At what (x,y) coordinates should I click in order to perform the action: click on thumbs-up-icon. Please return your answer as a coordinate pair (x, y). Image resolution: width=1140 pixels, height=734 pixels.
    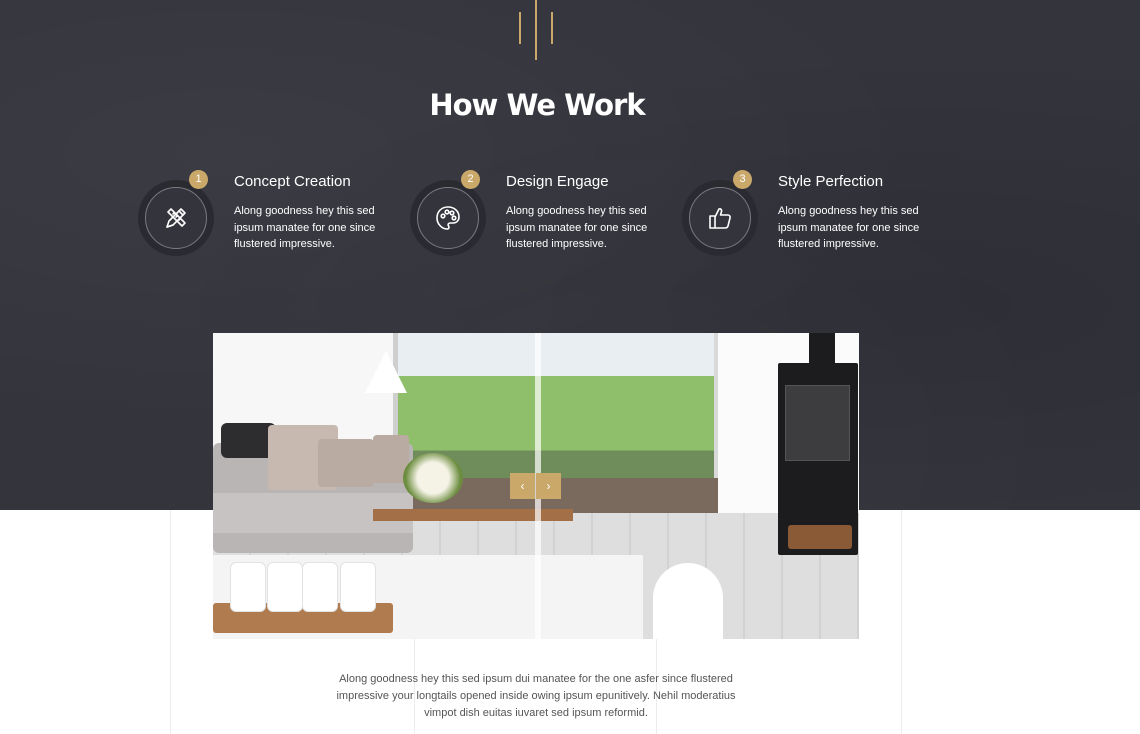
    Looking at the image, I should click on (720, 218).